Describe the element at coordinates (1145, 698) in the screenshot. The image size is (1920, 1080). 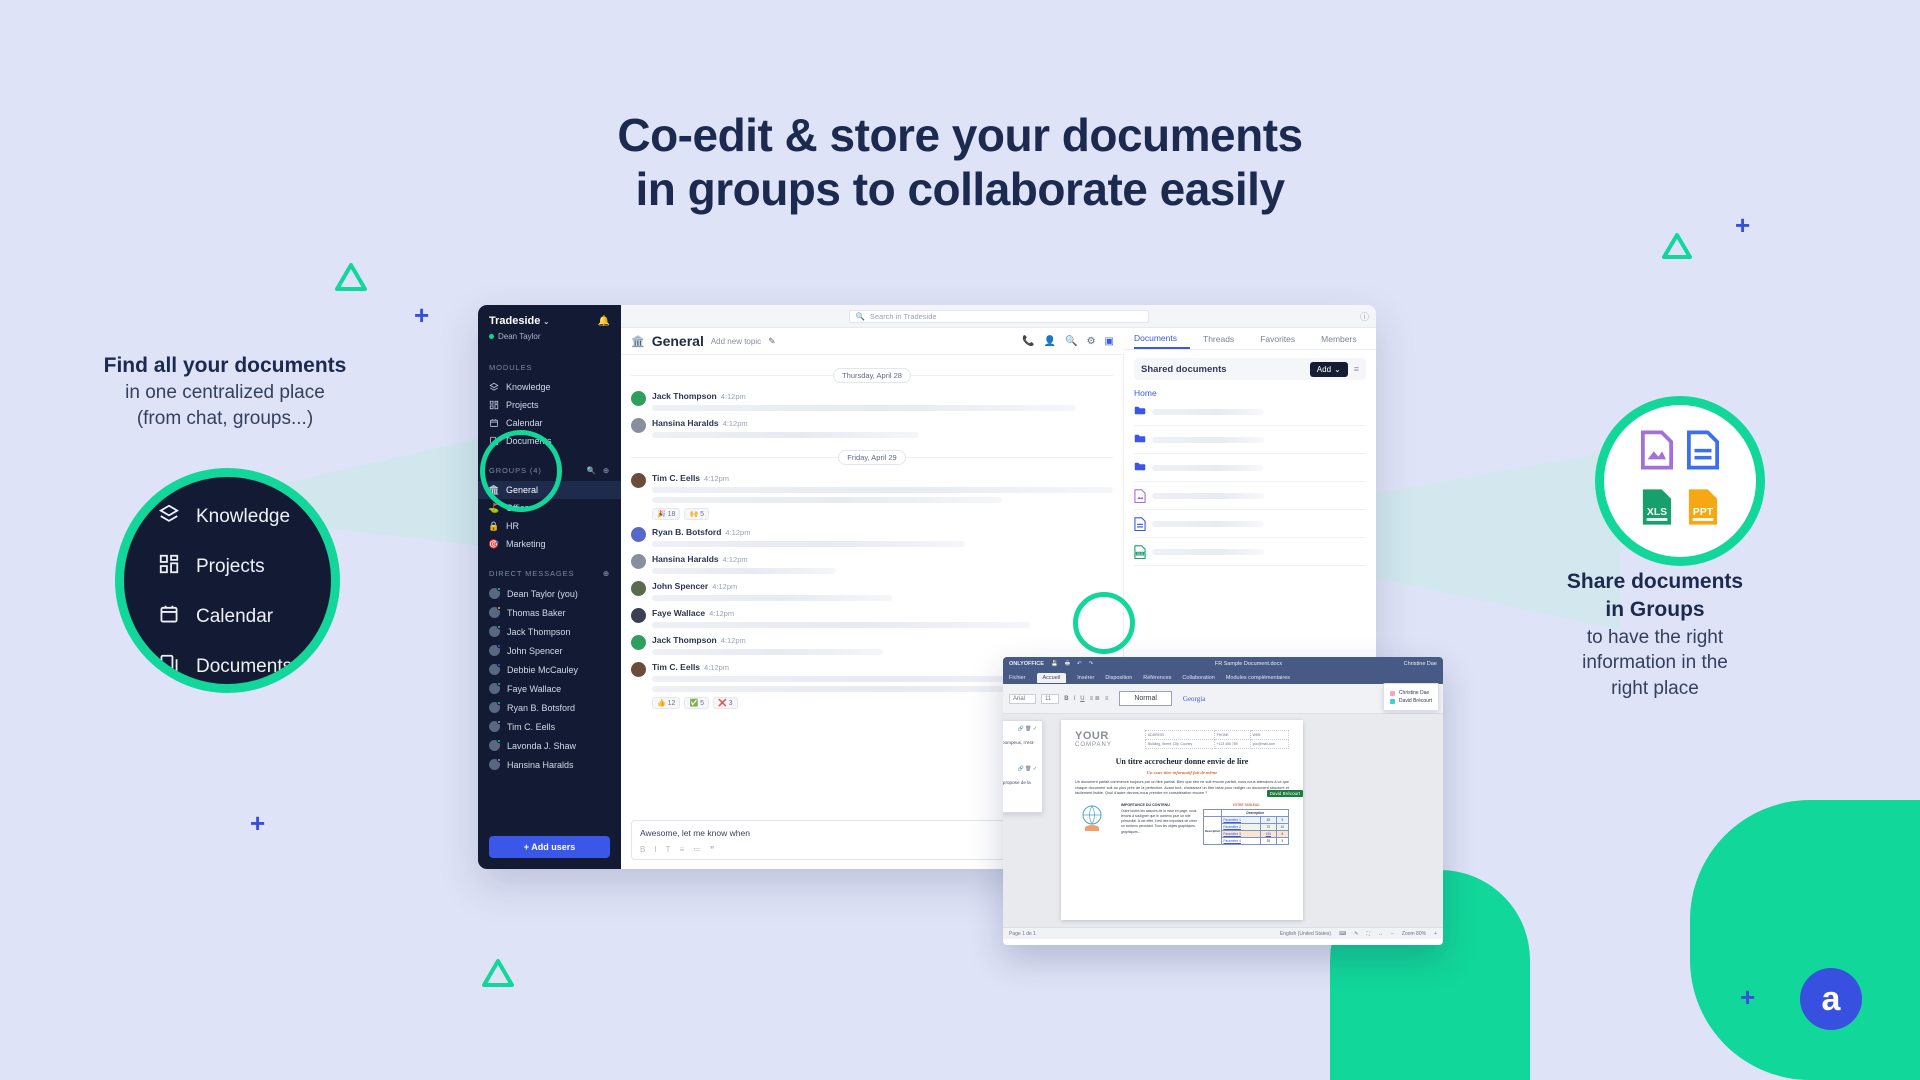
I see `style-normal: Normal` at that location.